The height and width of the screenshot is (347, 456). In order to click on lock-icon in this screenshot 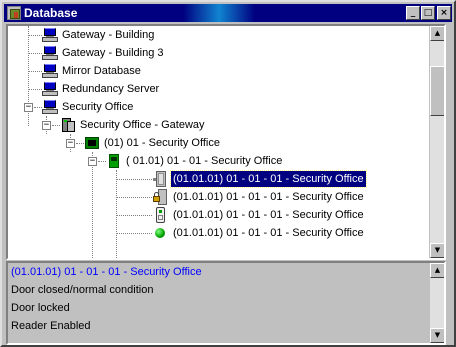, I will do `click(160, 197)`.